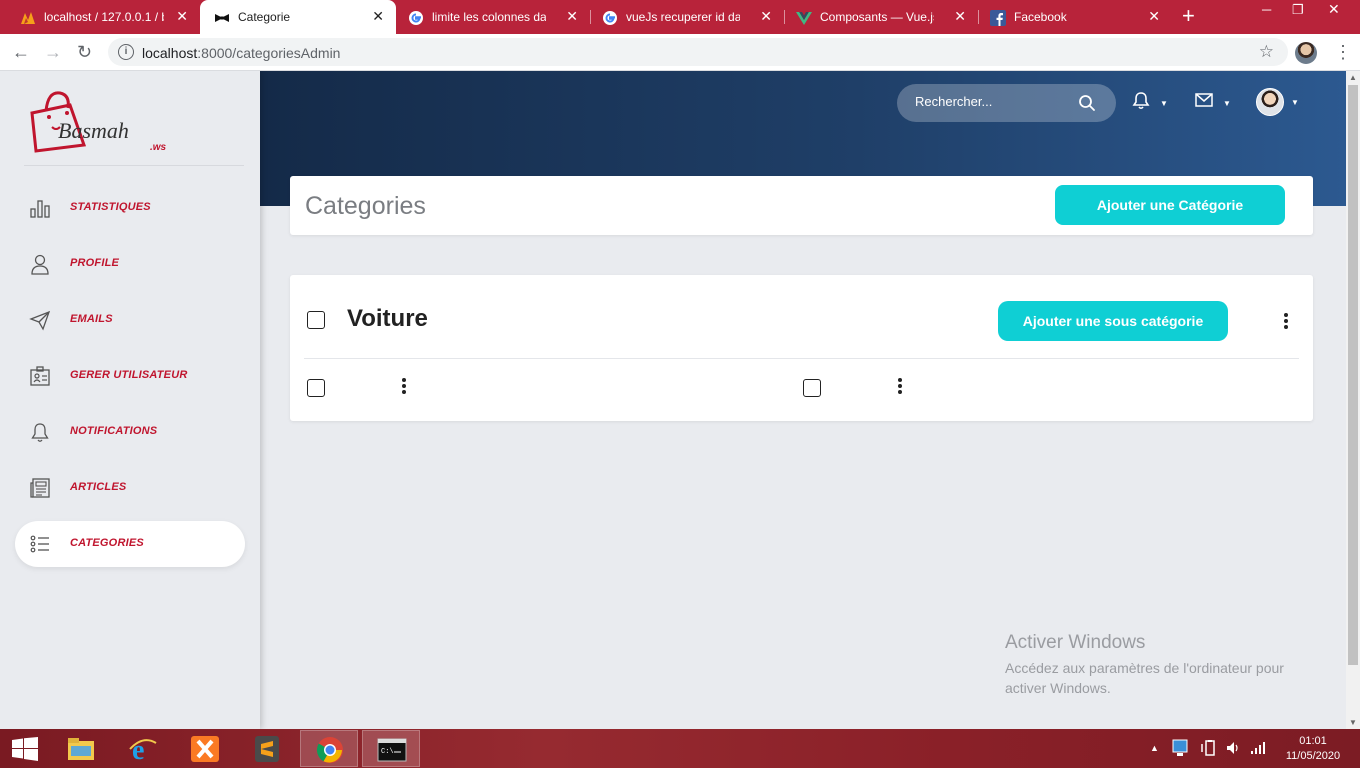 This screenshot has height=768, width=1360. Describe the element at coordinates (138, 749) in the screenshot. I see `svg-text: e` at that location.